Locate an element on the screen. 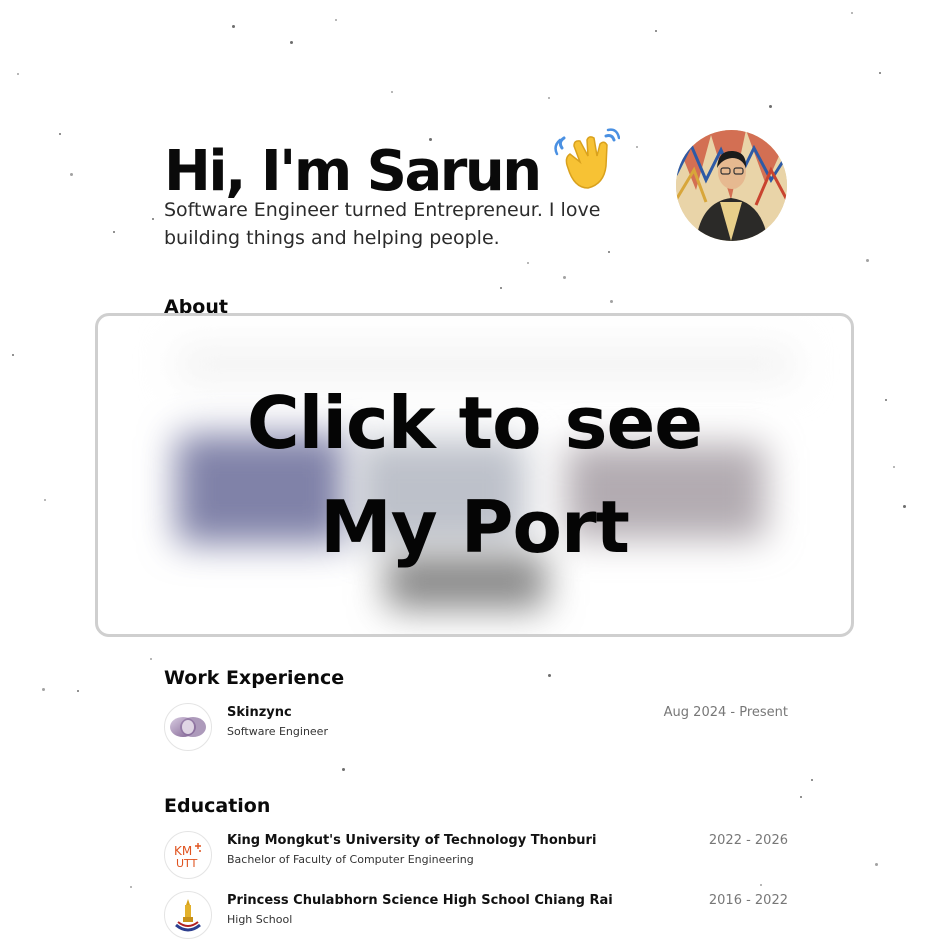 This screenshot has width=949, height=949. kmutt-logo-icon: KM UTT is located at coordinates (188, 855).